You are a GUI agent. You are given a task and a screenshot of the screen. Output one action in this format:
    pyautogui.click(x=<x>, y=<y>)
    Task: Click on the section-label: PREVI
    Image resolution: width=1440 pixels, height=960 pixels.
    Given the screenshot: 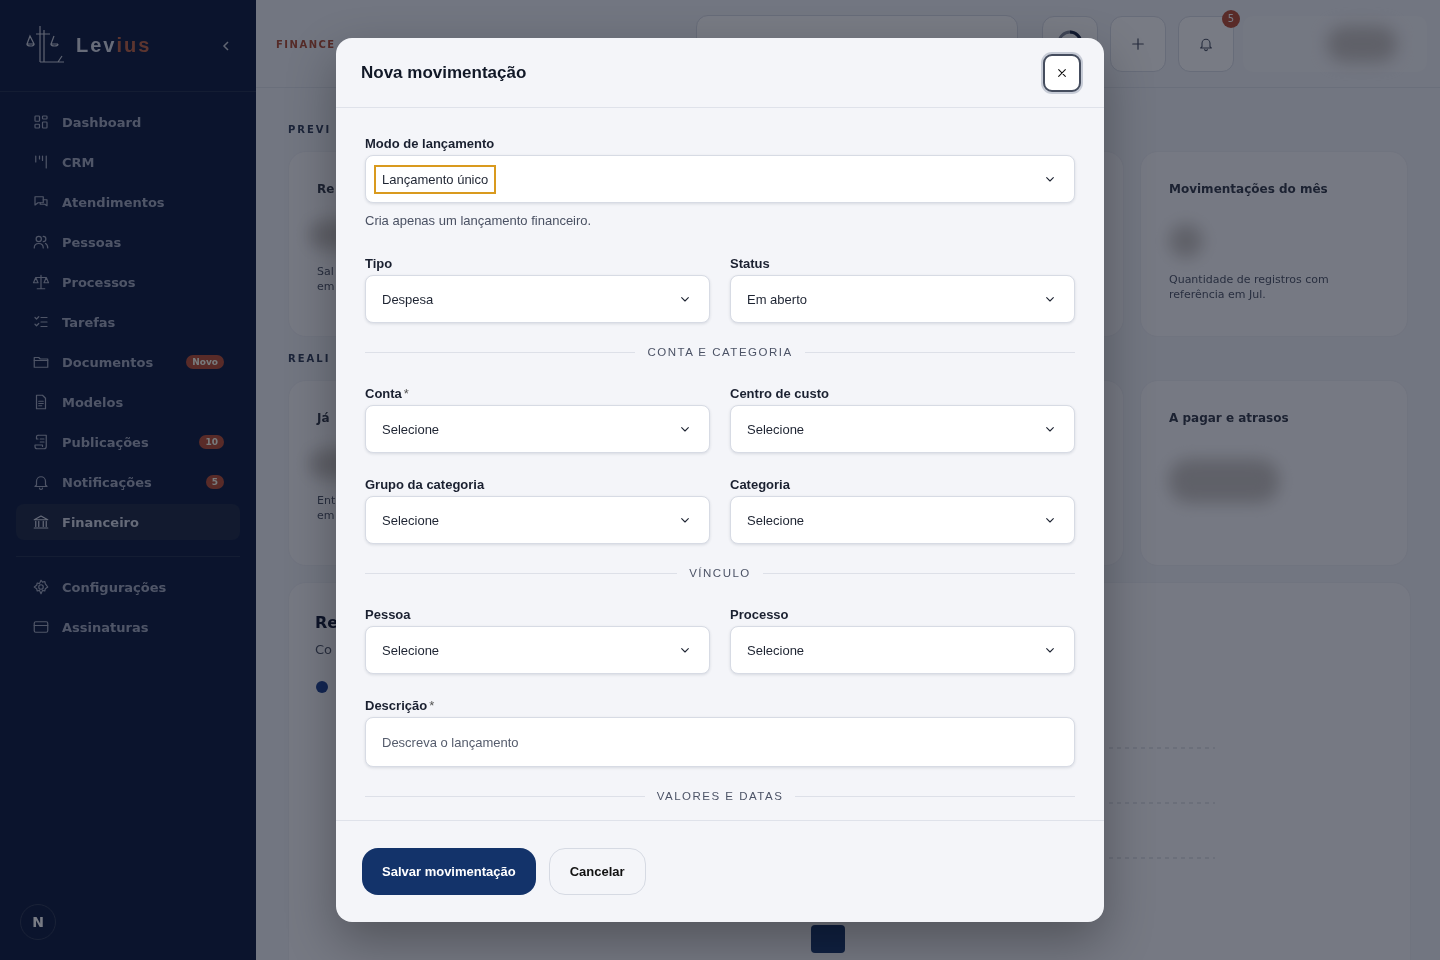 What is the action you would take?
    pyautogui.click(x=310, y=129)
    